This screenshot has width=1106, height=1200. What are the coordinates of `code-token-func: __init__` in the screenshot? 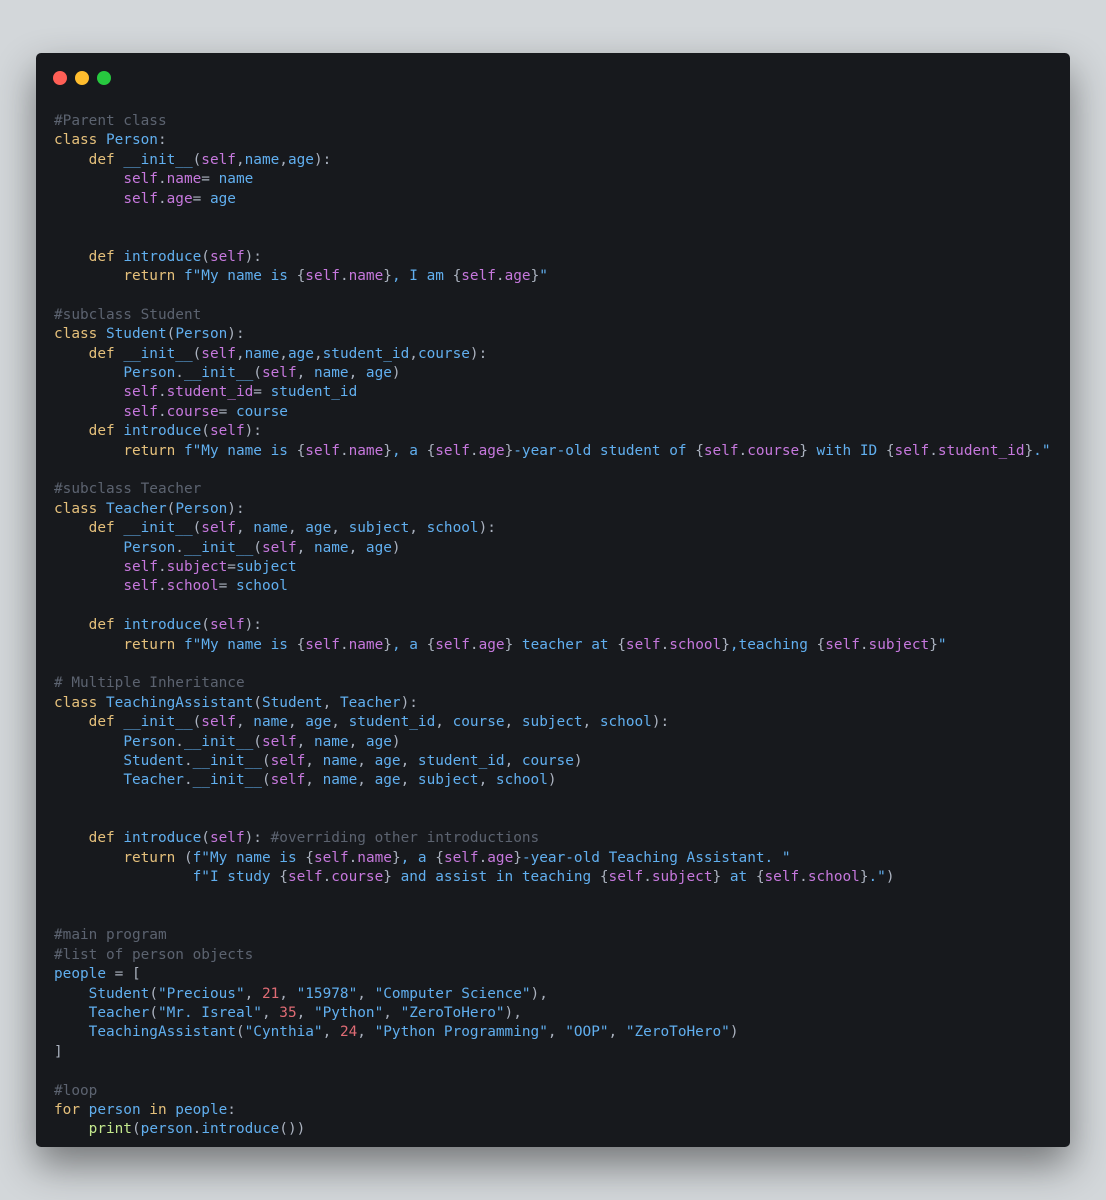 It's located at (218, 373).